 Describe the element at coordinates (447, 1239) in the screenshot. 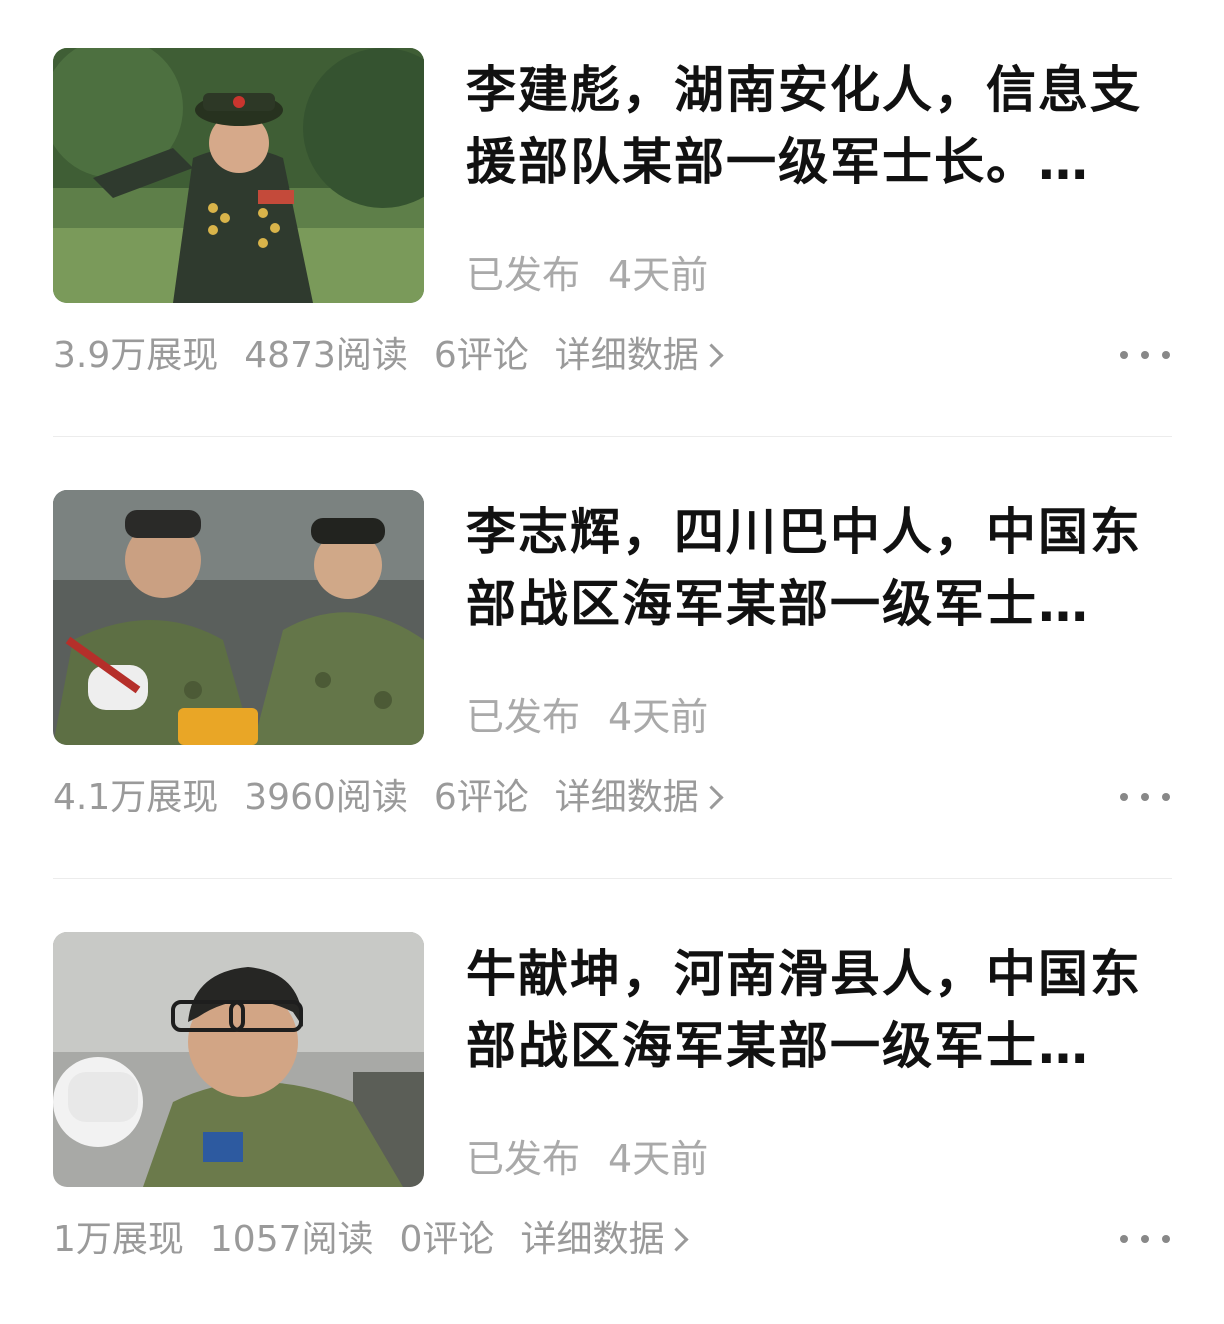

I see `comments-count: 0评论` at that location.